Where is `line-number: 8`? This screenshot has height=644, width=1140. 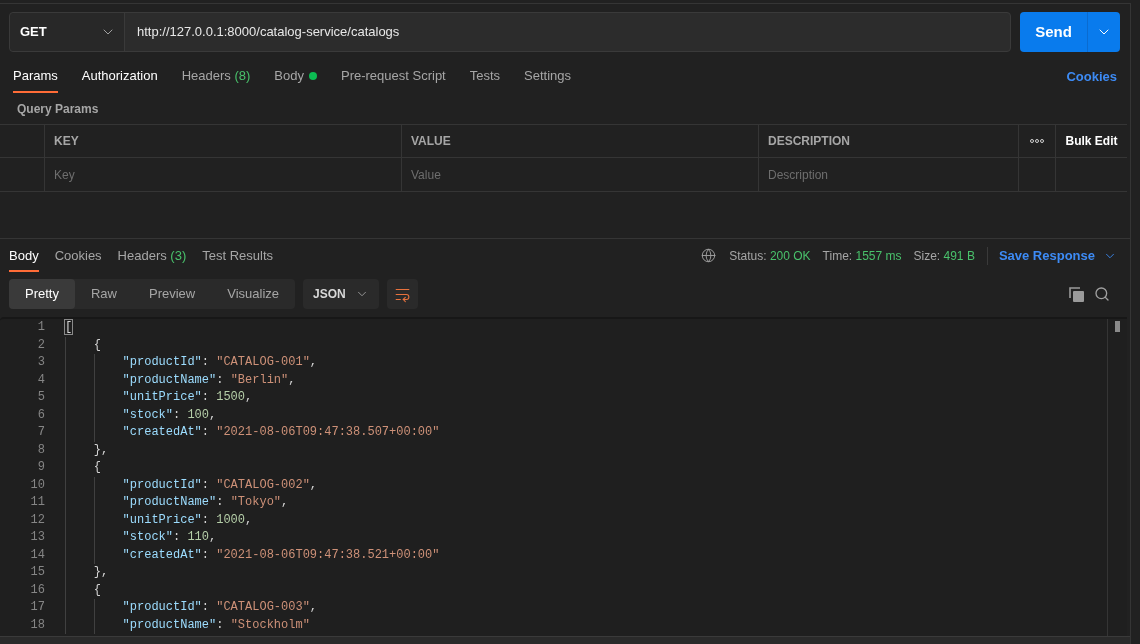 line-number: 8 is located at coordinates (41, 450).